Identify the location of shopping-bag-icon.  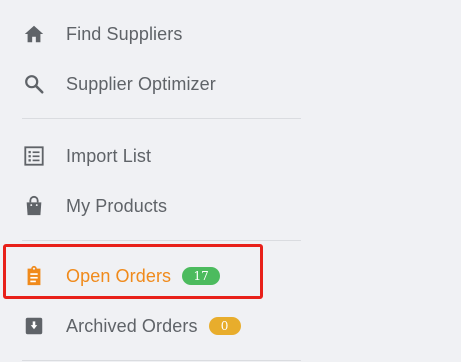
(34, 206).